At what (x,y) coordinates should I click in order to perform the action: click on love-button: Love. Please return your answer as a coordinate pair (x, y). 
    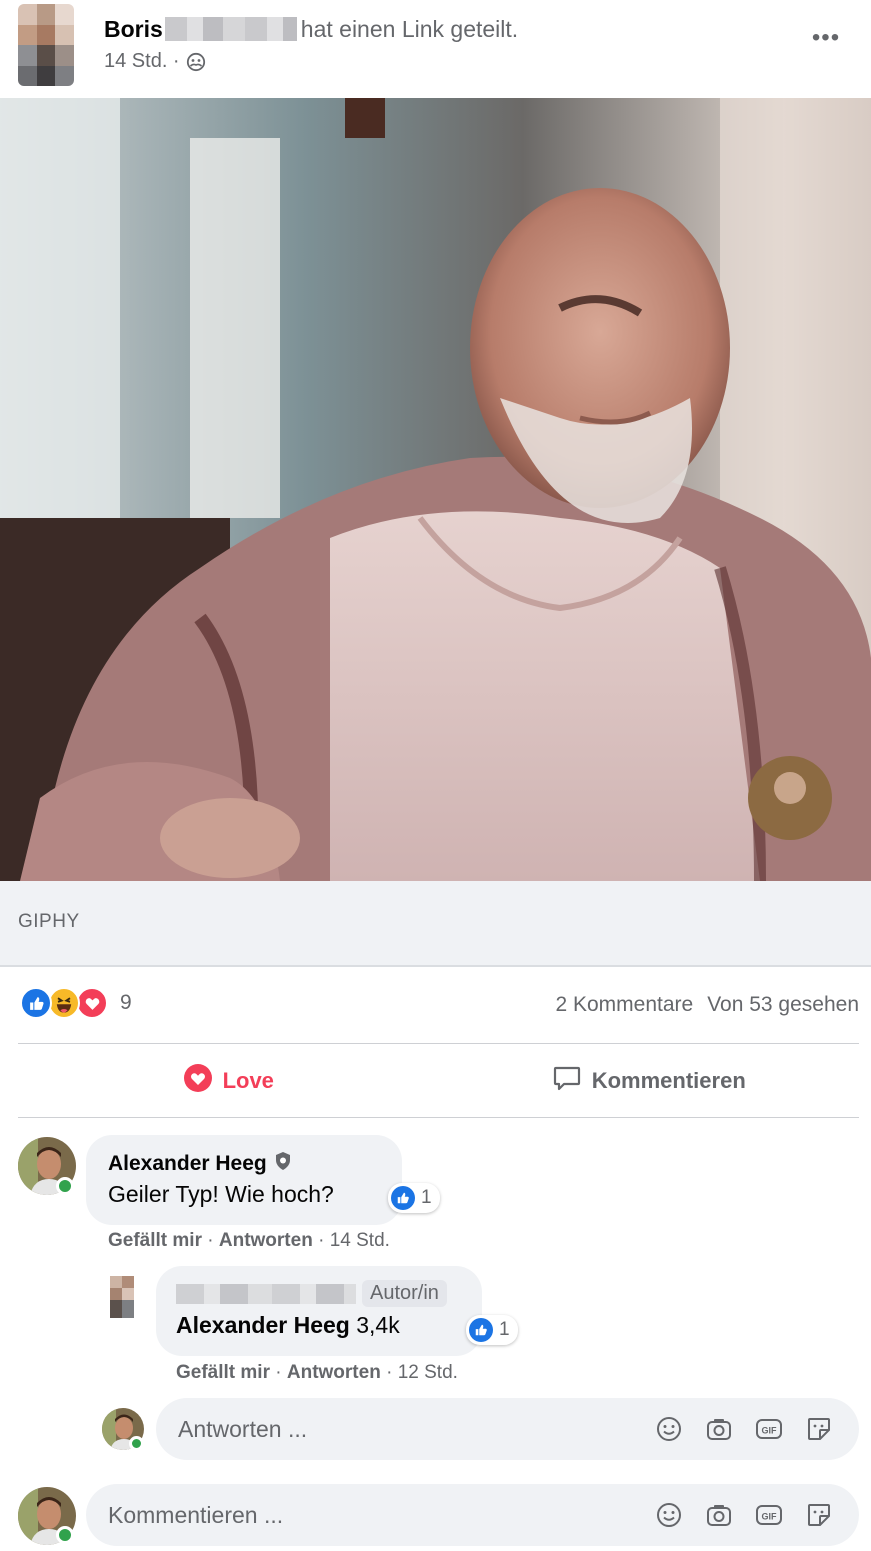
    Looking at the image, I should click on (228, 1081).